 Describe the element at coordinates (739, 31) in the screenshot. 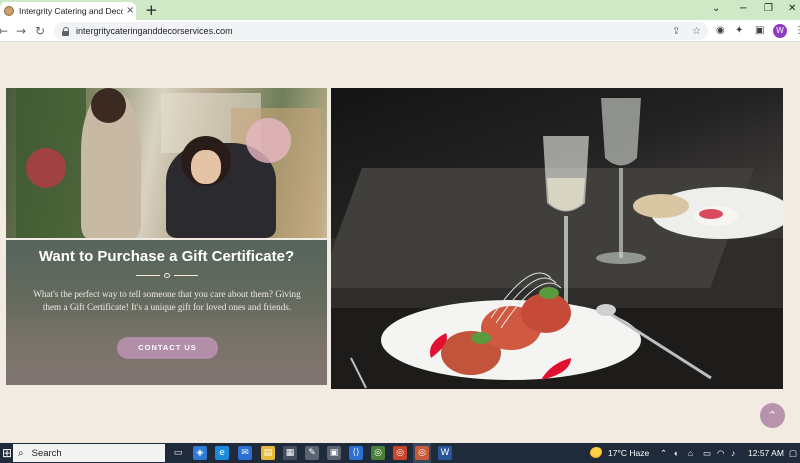

I see `extensions-puzzle-icon: ✦` at that location.